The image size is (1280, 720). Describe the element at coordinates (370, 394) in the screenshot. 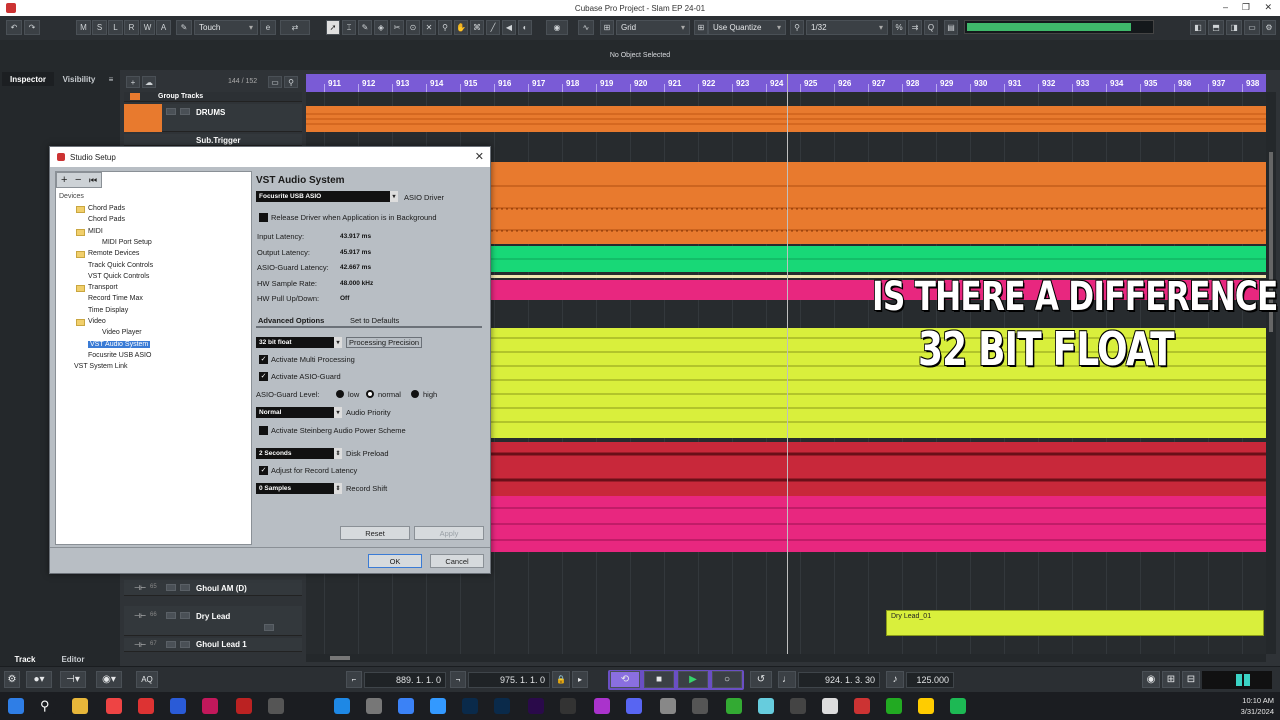

I see `level-normal-radio` at that location.